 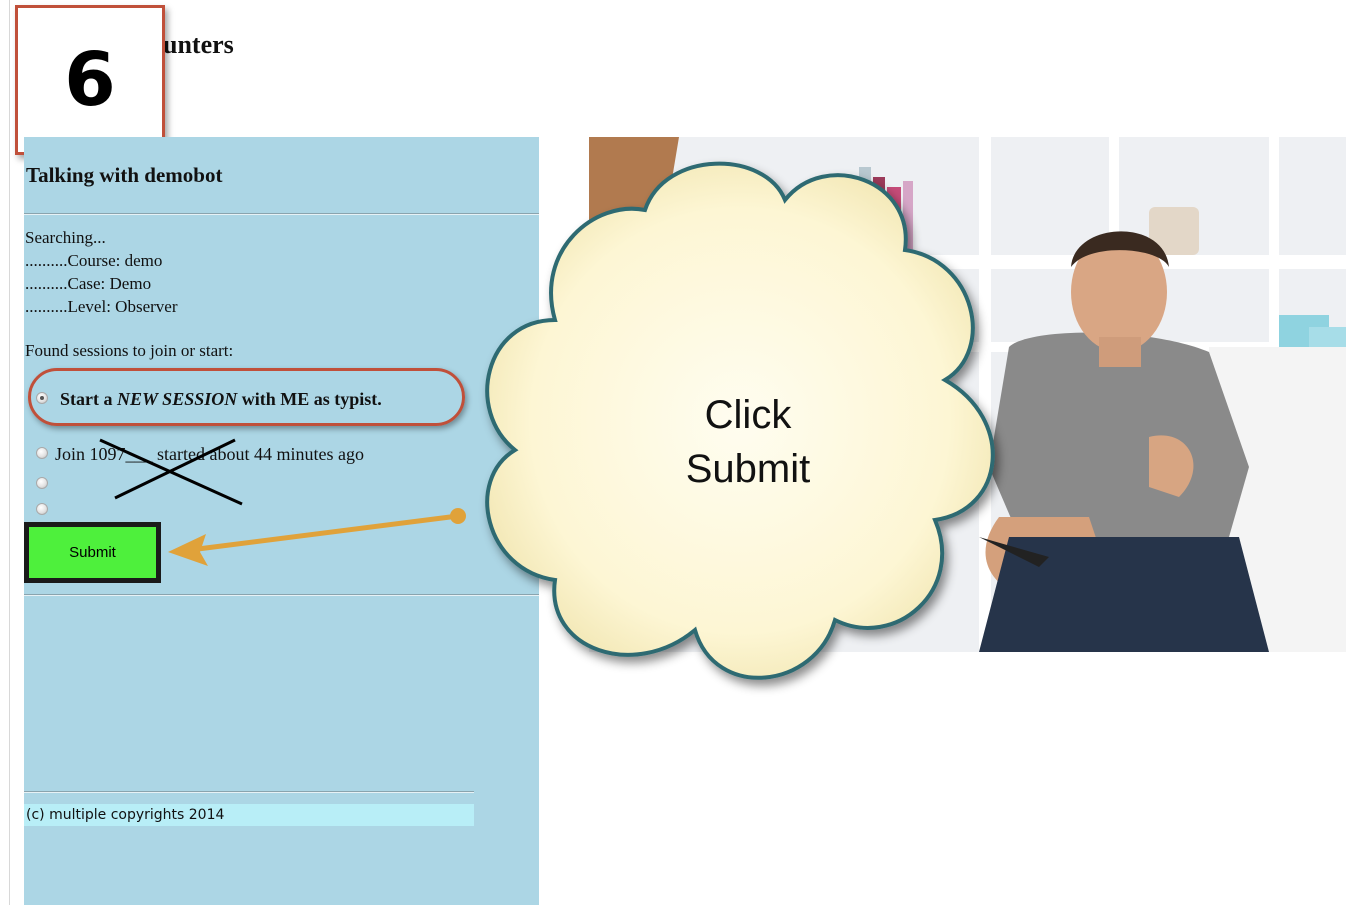 What do you see at coordinates (249, 792) in the screenshot?
I see `footer-divider` at bounding box center [249, 792].